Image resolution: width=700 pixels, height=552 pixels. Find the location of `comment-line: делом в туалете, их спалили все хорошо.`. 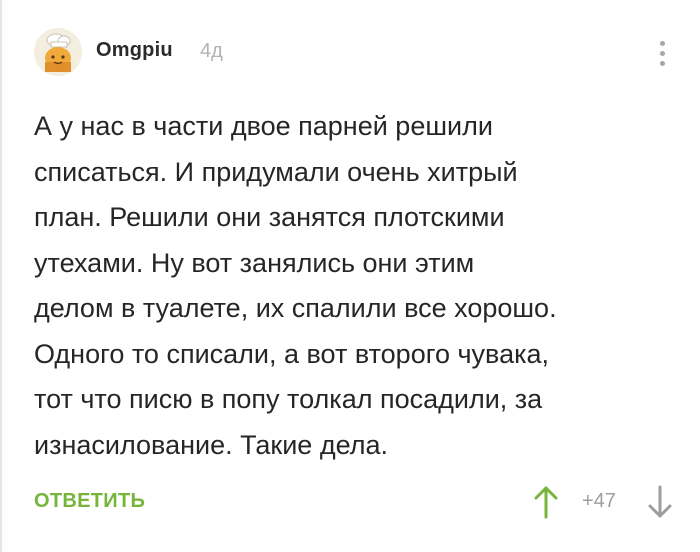

comment-line: делом в туалете, их спалили все хорошо. is located at coordinates (295, 308).